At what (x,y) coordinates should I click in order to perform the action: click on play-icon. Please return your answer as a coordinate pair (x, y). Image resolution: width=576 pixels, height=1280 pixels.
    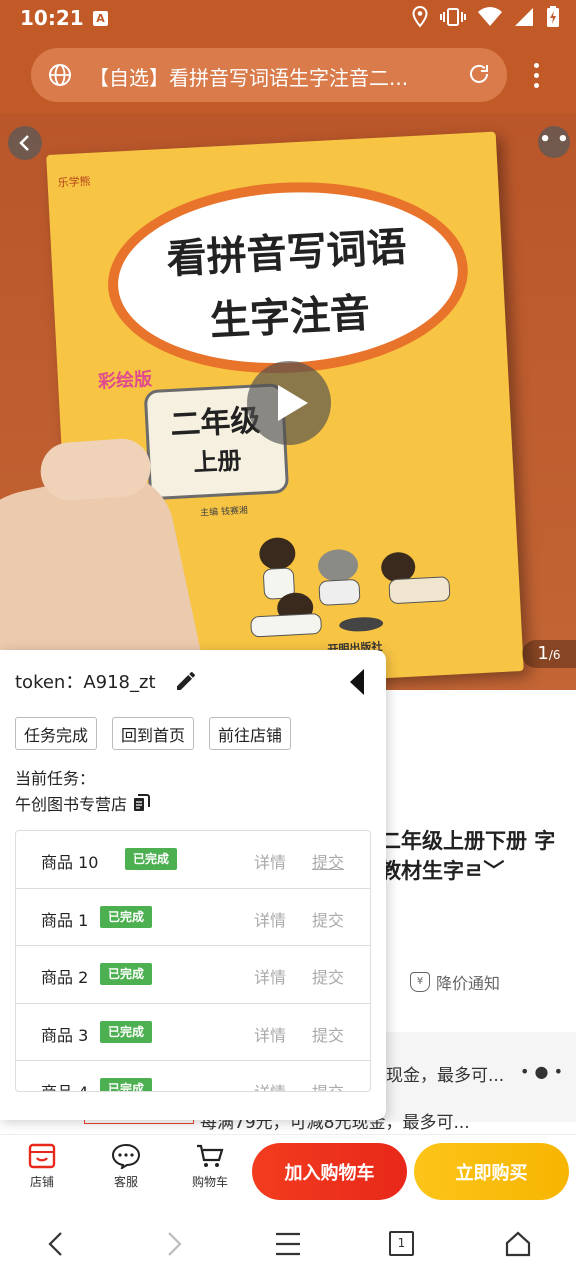
    Looking at the image, I should click on (293, 403).